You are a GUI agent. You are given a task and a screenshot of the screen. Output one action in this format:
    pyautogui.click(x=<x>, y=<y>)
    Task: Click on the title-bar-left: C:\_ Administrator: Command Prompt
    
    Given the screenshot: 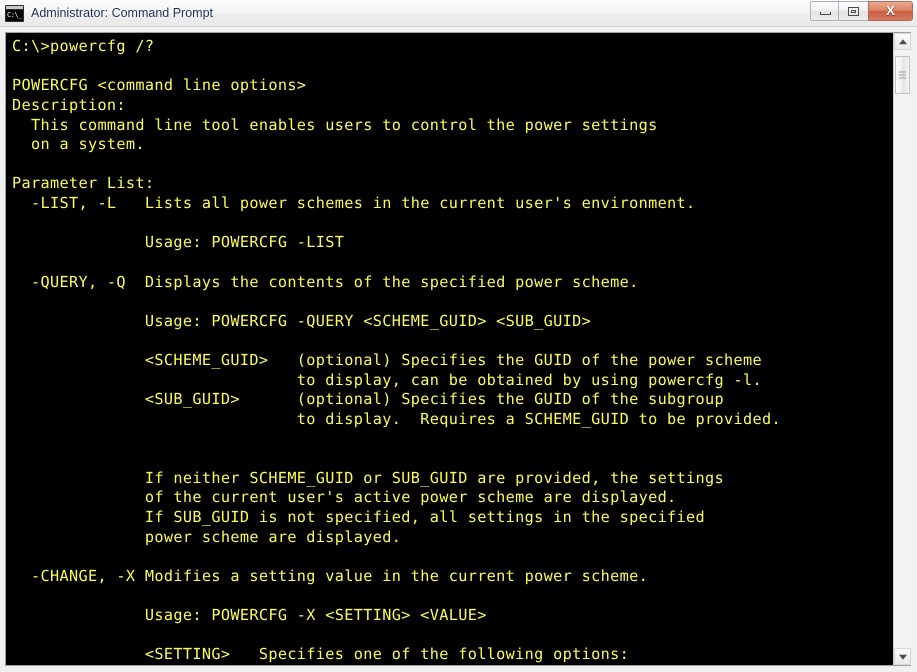 What is the action you would take?
    pyautogui.click(x=107, y=13)
    